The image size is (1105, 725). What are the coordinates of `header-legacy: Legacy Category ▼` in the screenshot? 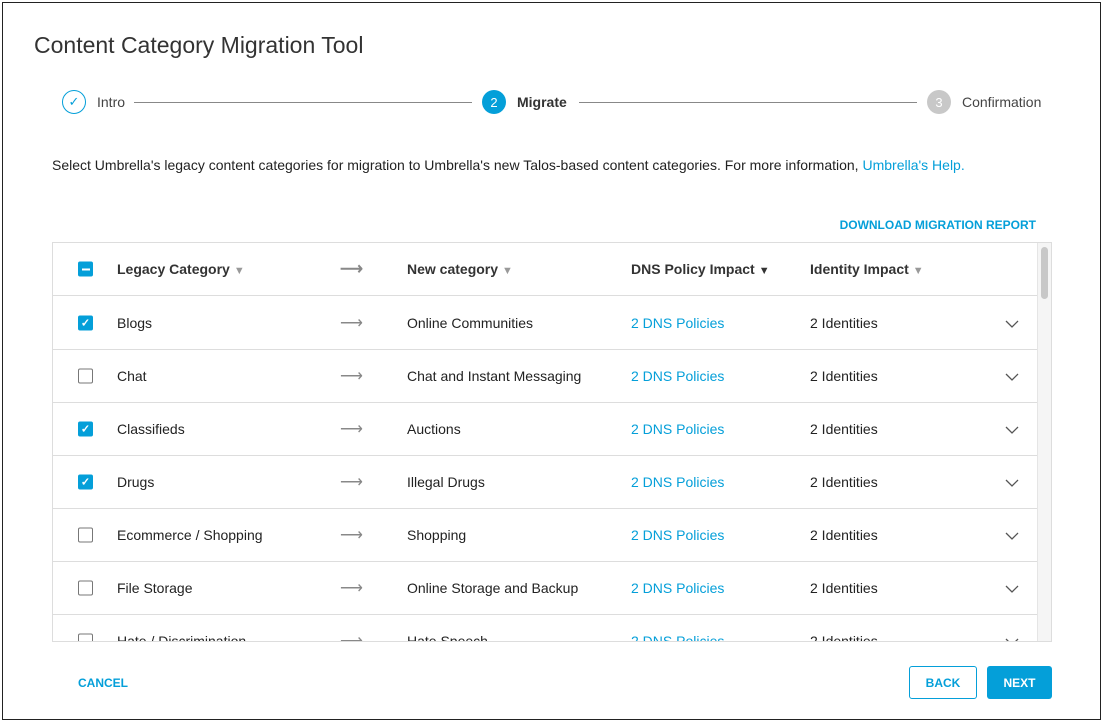 It's located at (181, 269).